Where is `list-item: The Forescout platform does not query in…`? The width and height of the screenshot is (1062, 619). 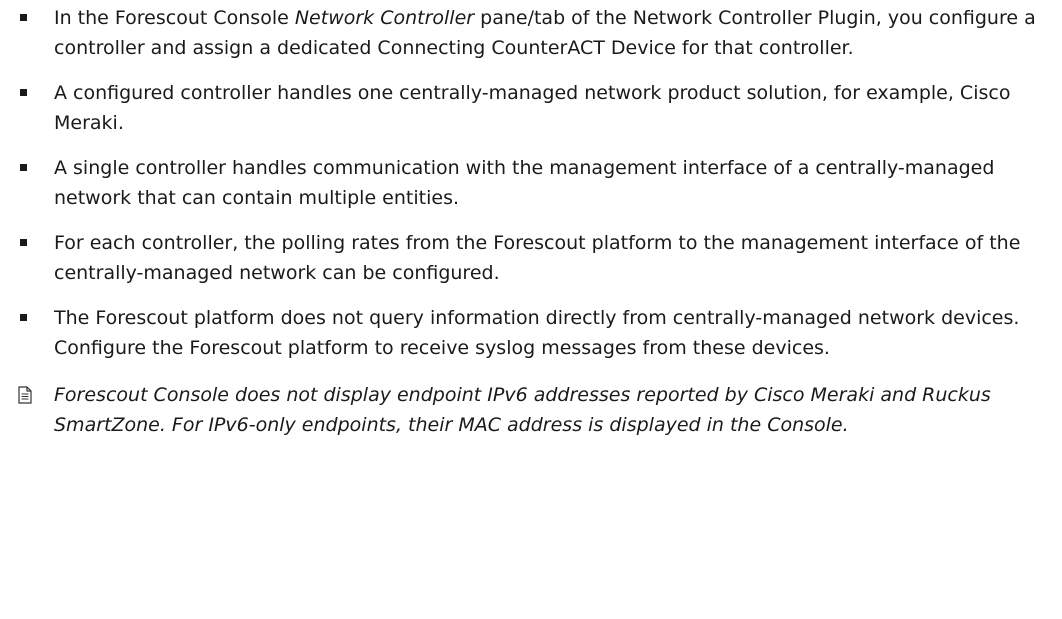
list-item: The Forescout platform does not query in… is located at coordinates (531, 333).